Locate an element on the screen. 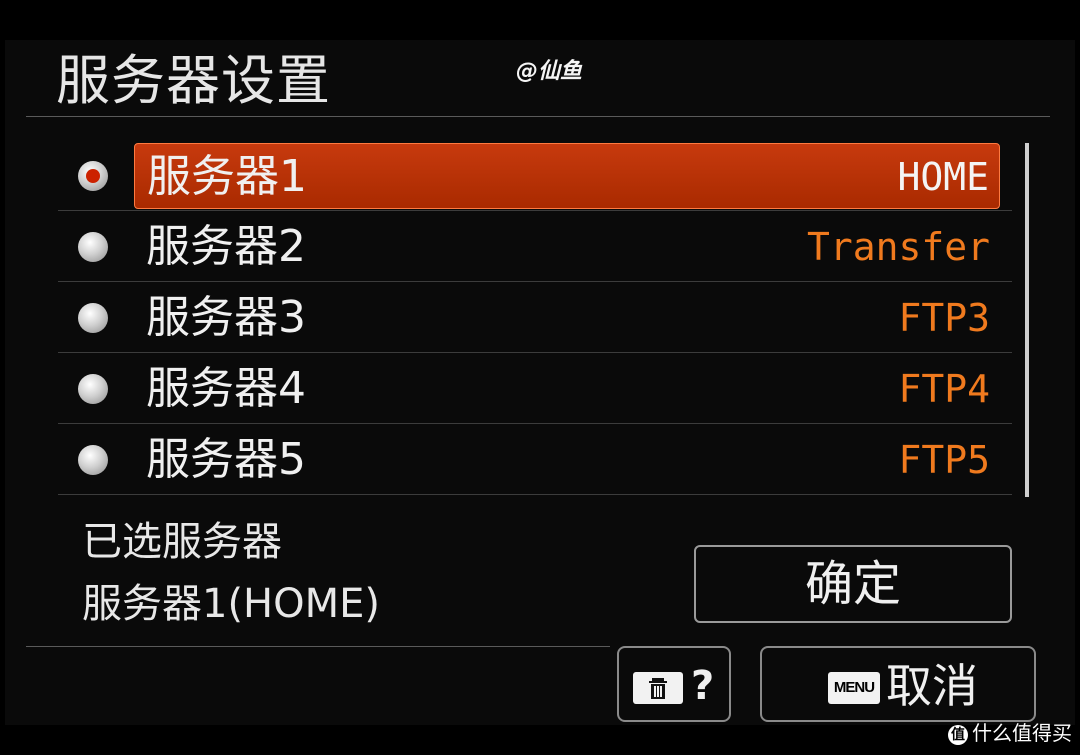 The width and height of the screenshot is (1080, 755). page-title: 服务器设置 is located at coordinates (193, 80).